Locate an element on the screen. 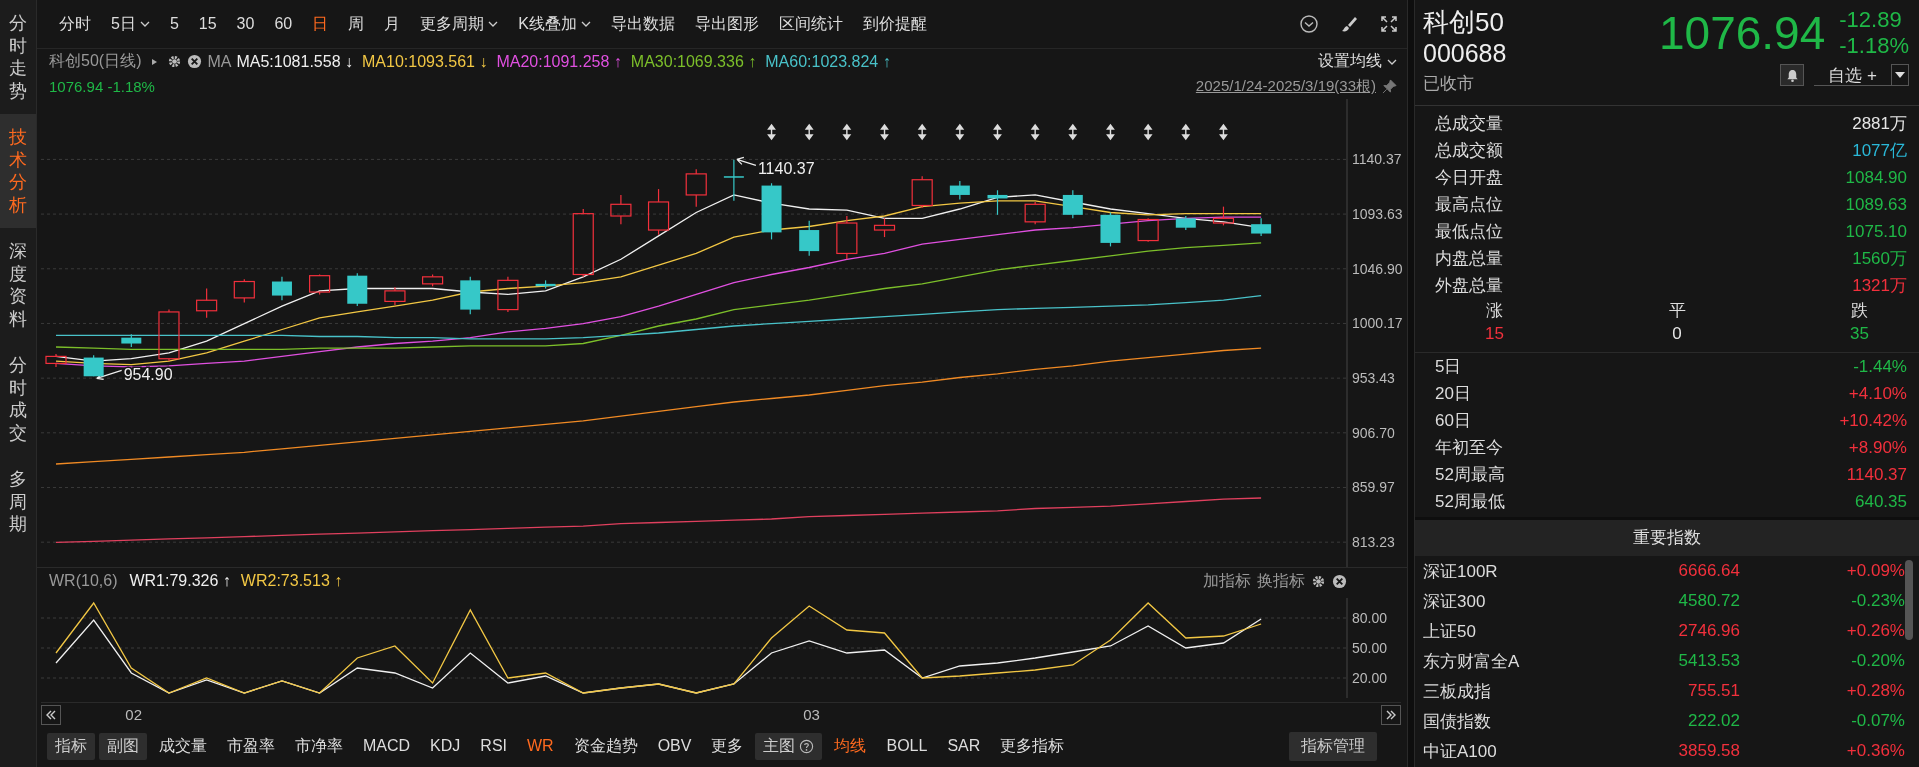 The image size is (1919, 767). indicator-tab: 均线 is located at coordinates (850, 746).